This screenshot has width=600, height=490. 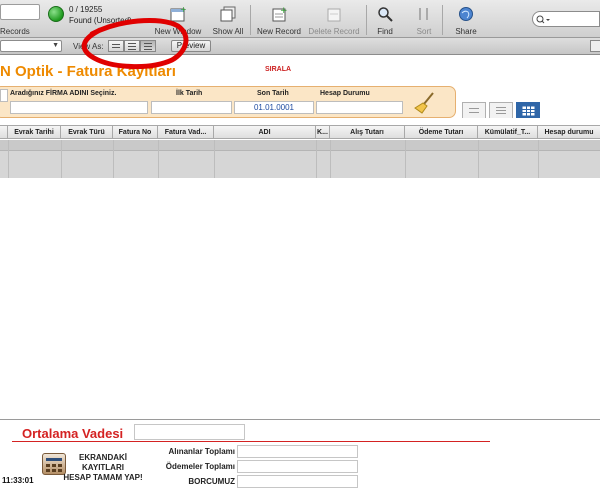 I want to click on preview-button: Preview, so click(x=191, y=46).